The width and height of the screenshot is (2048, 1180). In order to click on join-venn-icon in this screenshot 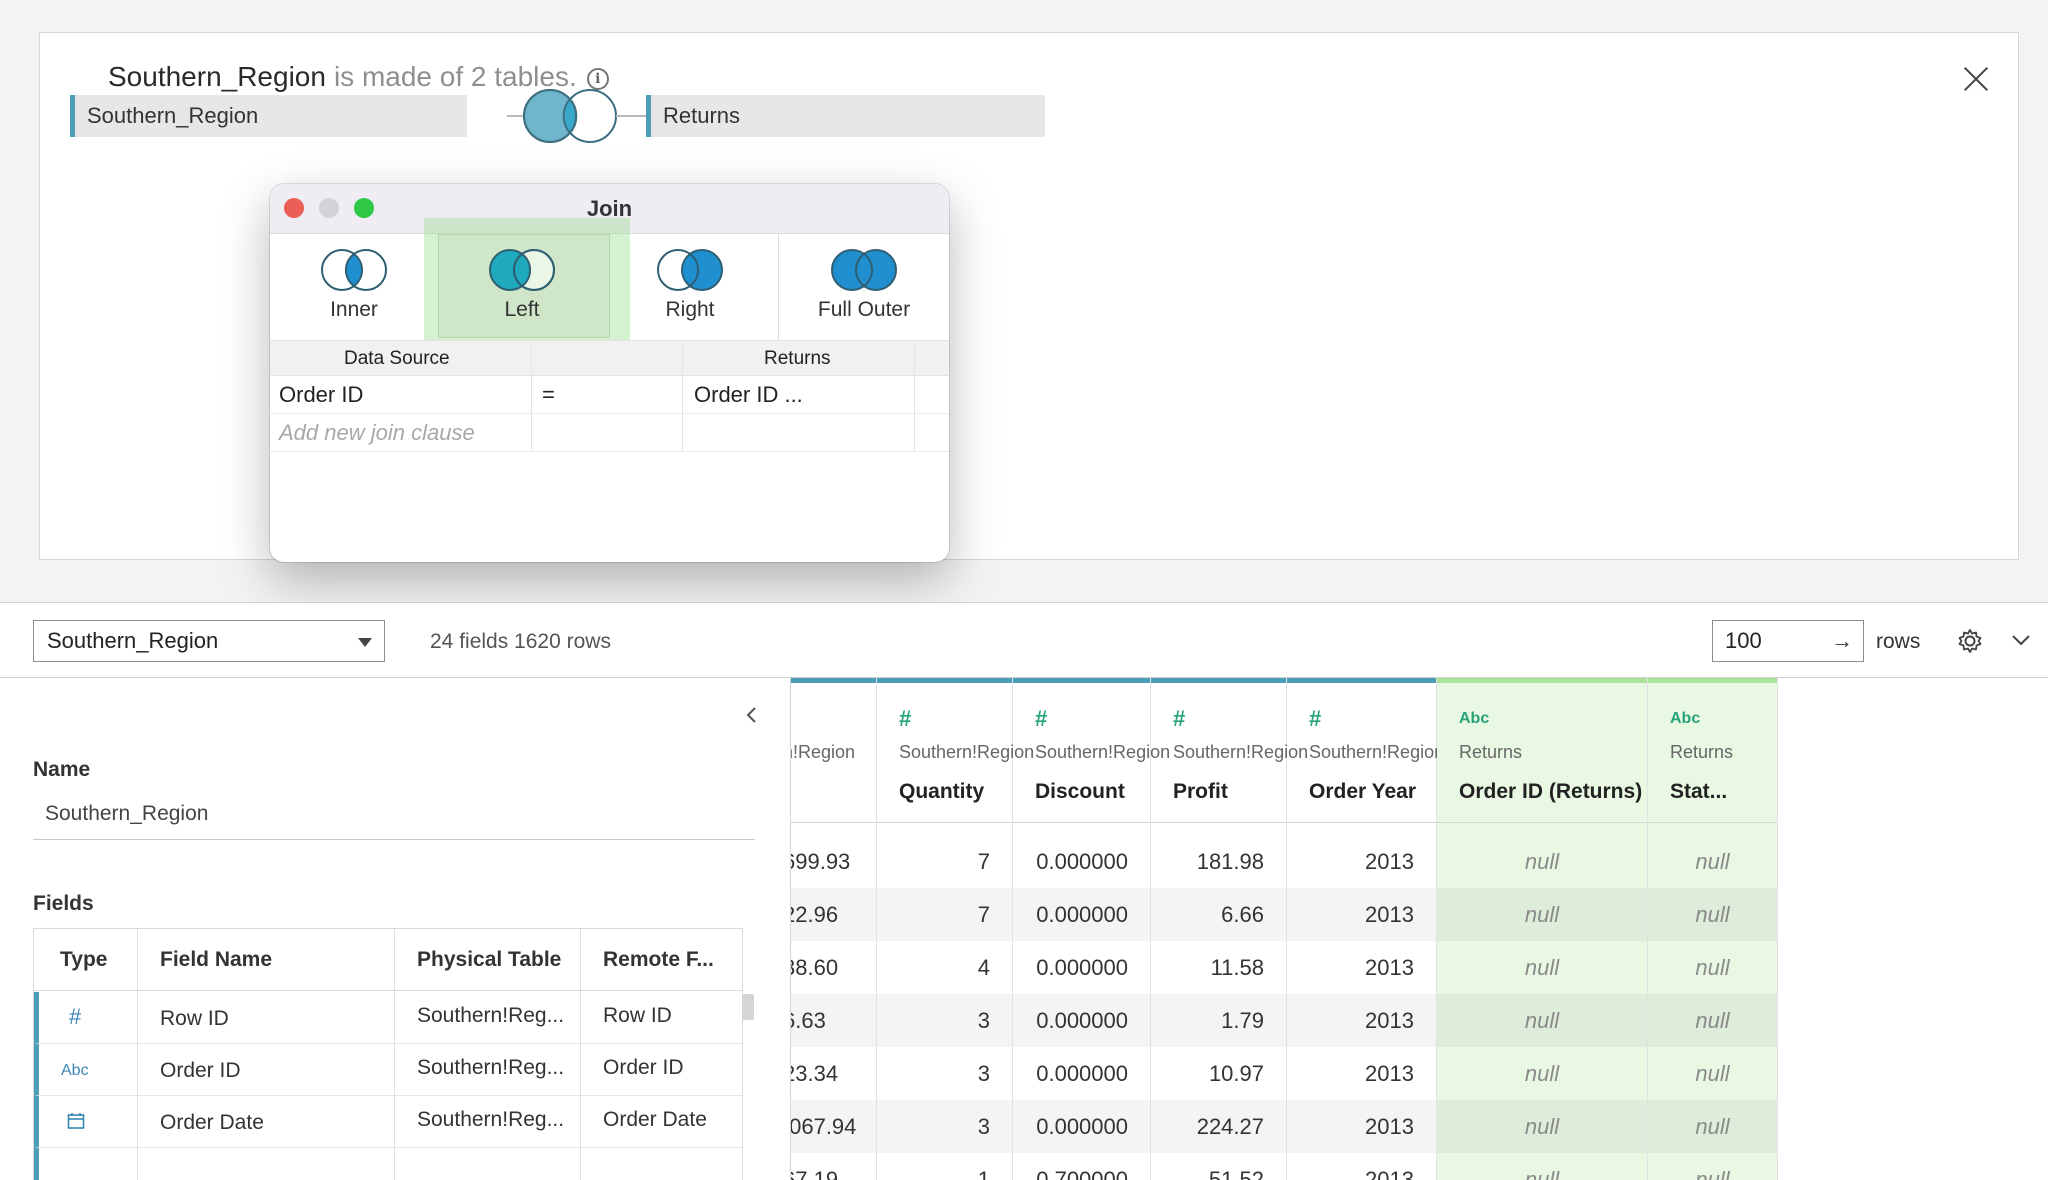, I will do `click(570, 116)`.